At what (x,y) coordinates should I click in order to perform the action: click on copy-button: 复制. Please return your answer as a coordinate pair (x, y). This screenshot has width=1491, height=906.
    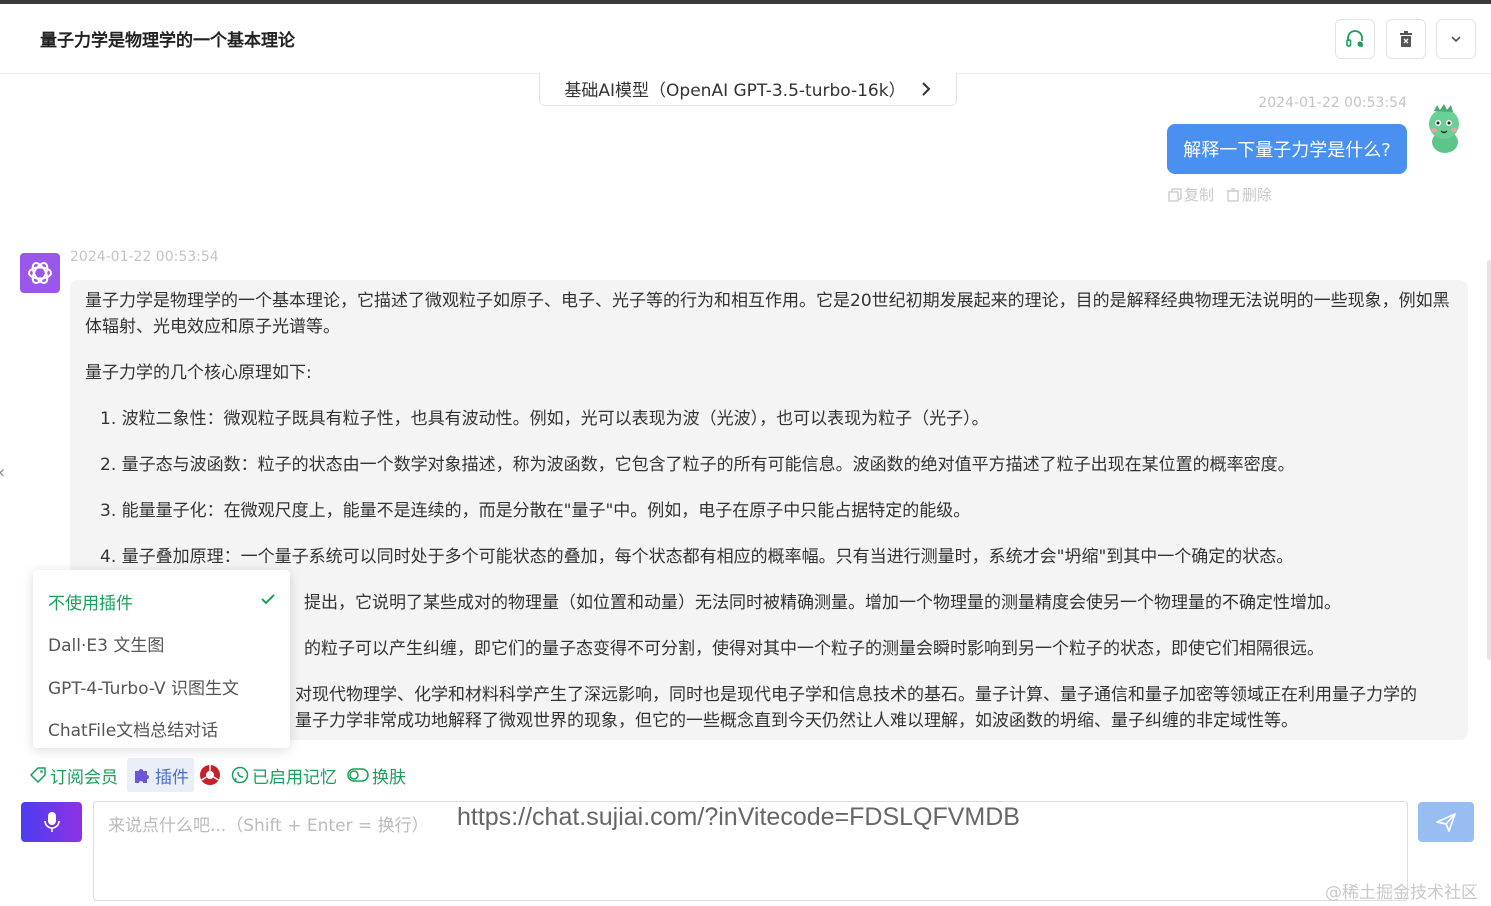
    Looking at the image, I should click on (1191, 194).